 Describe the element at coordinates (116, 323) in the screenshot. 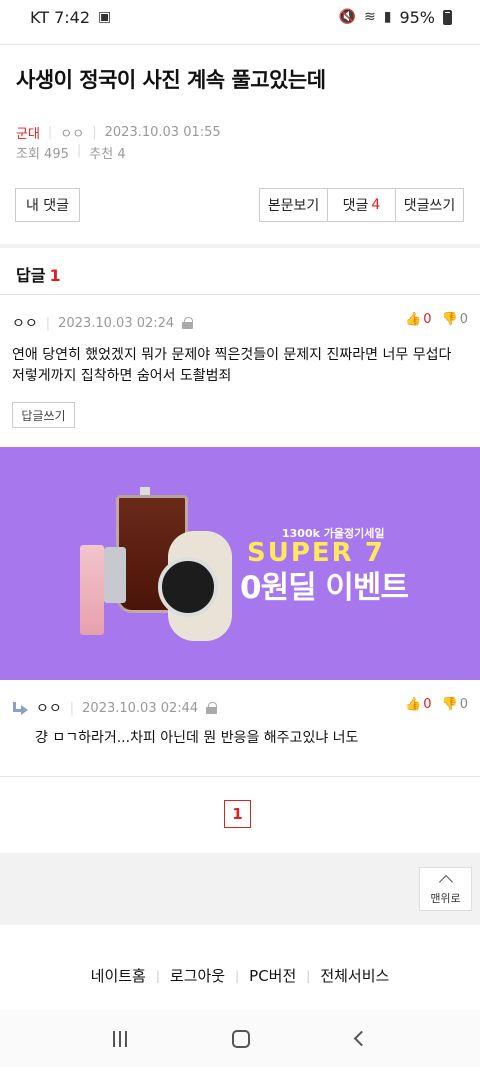

I see `comment-datetime: 2023.10.03 02:24` at that location.